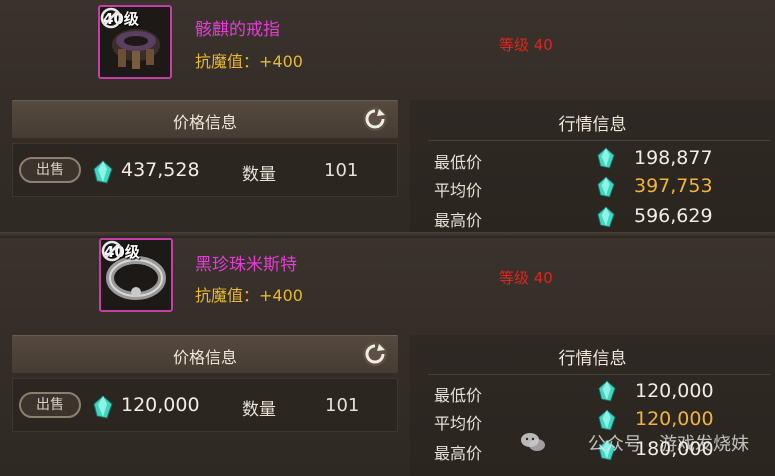  I want to click on min-price-value: 120,000, so click(674, 391).